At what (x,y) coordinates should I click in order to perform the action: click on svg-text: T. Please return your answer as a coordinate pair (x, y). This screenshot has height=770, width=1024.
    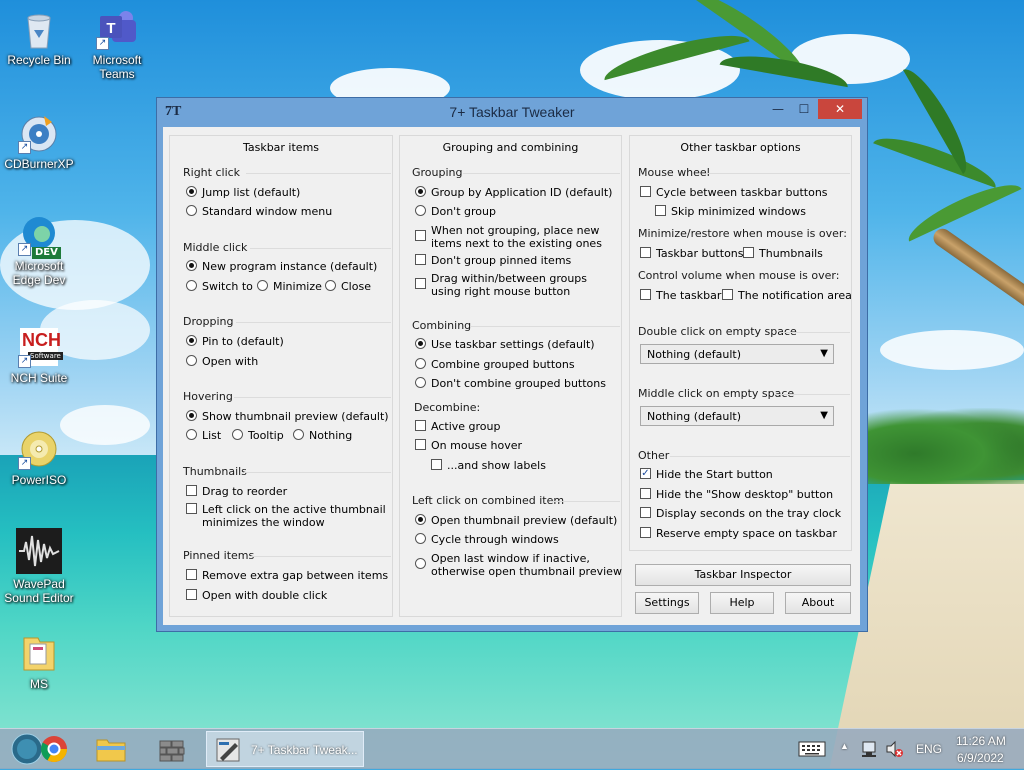
    Looking at the image, I should click on (110, 28).